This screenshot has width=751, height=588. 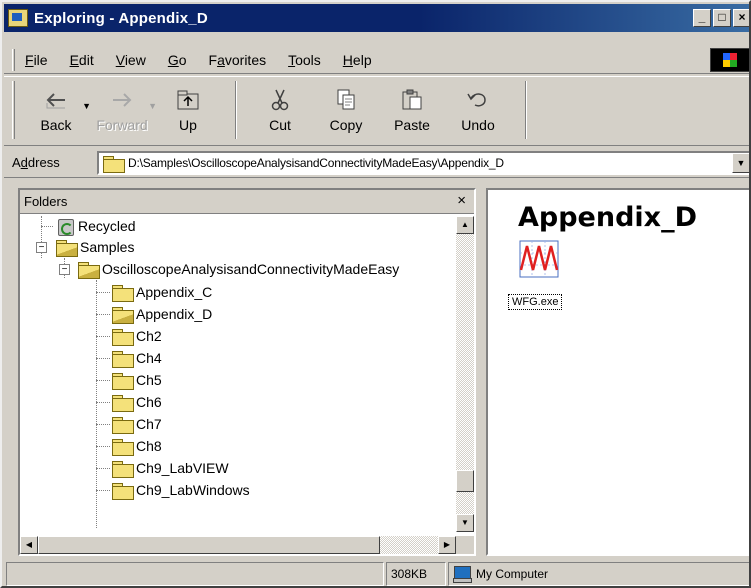 I want to click on scroll-up-arrow-icon: ▲, so click(x=465, y=225).